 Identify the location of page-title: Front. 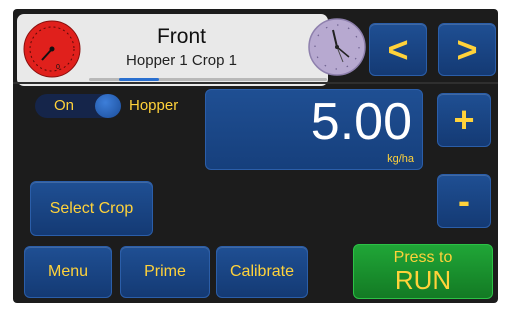
(181, 36).